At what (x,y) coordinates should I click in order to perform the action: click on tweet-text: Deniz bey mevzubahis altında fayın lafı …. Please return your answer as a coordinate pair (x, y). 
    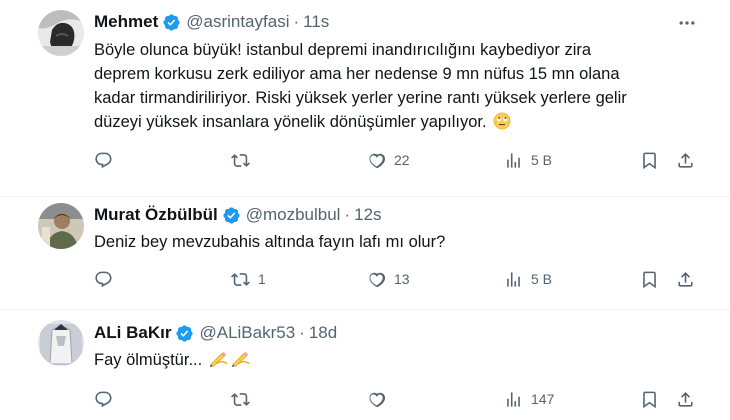
    Looking at the image, I should click on (399, 242).